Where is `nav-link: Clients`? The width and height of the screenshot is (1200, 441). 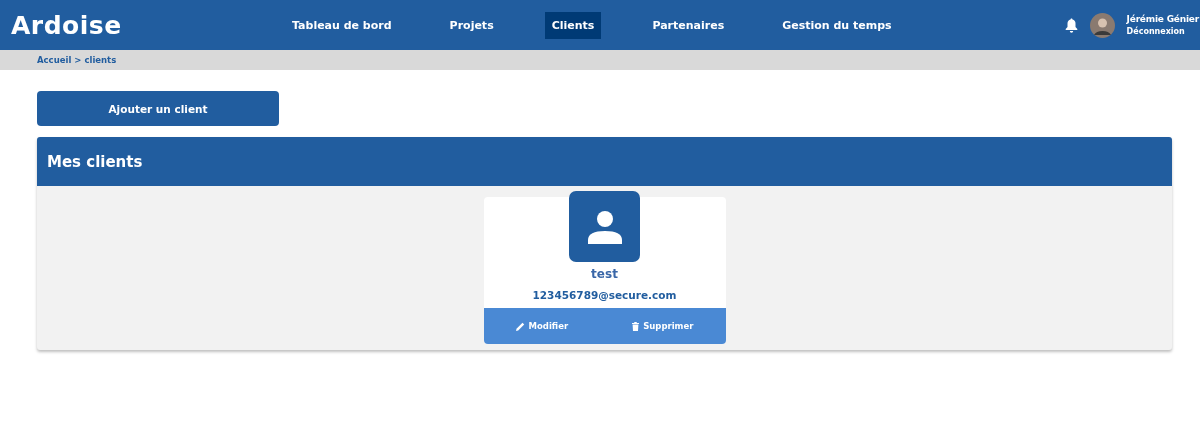
nav-link: Clients is located at coordinates (573, 25).